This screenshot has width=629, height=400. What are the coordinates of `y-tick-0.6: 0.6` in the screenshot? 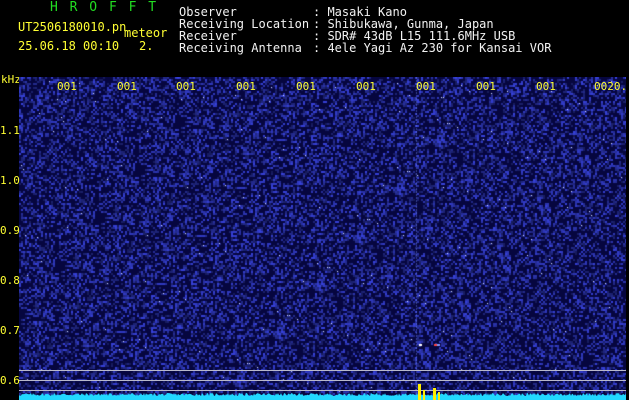 It's located at (10, 380).